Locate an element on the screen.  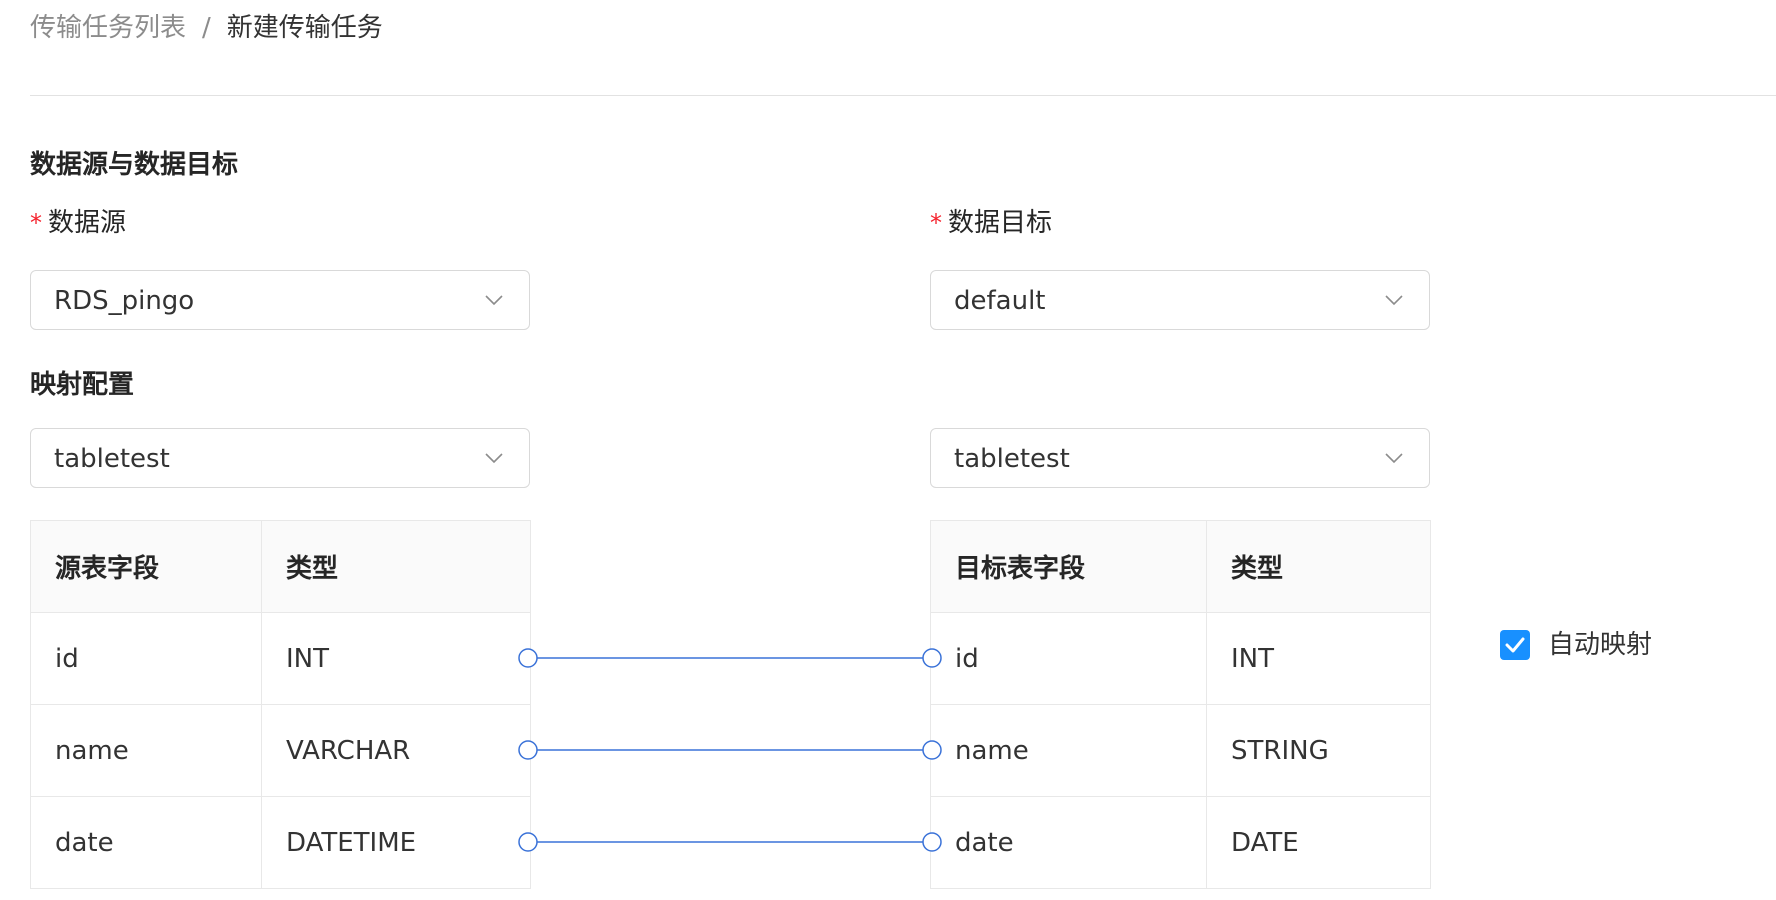
source-field-cell: name is located at coordinates (146, 750).